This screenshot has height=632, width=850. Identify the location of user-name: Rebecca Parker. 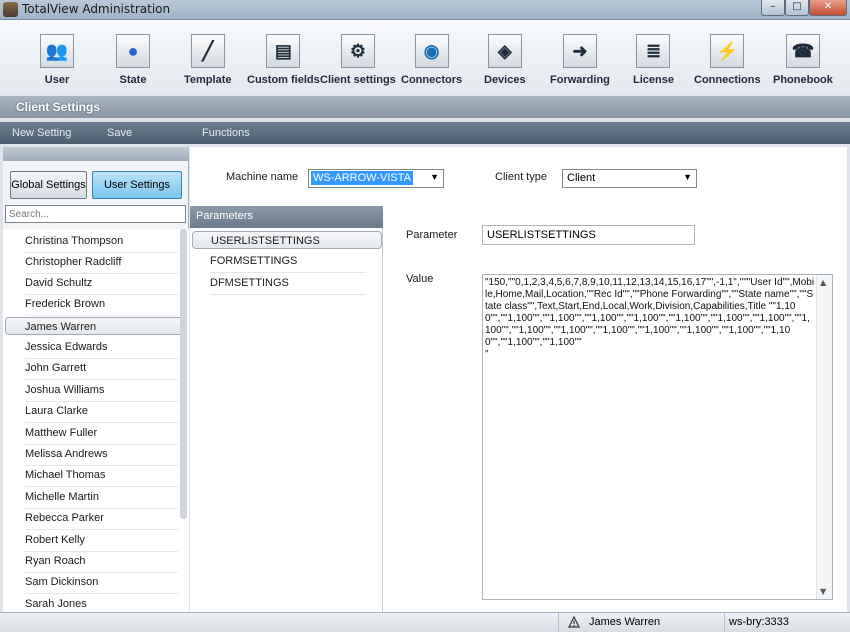
(64, 518).